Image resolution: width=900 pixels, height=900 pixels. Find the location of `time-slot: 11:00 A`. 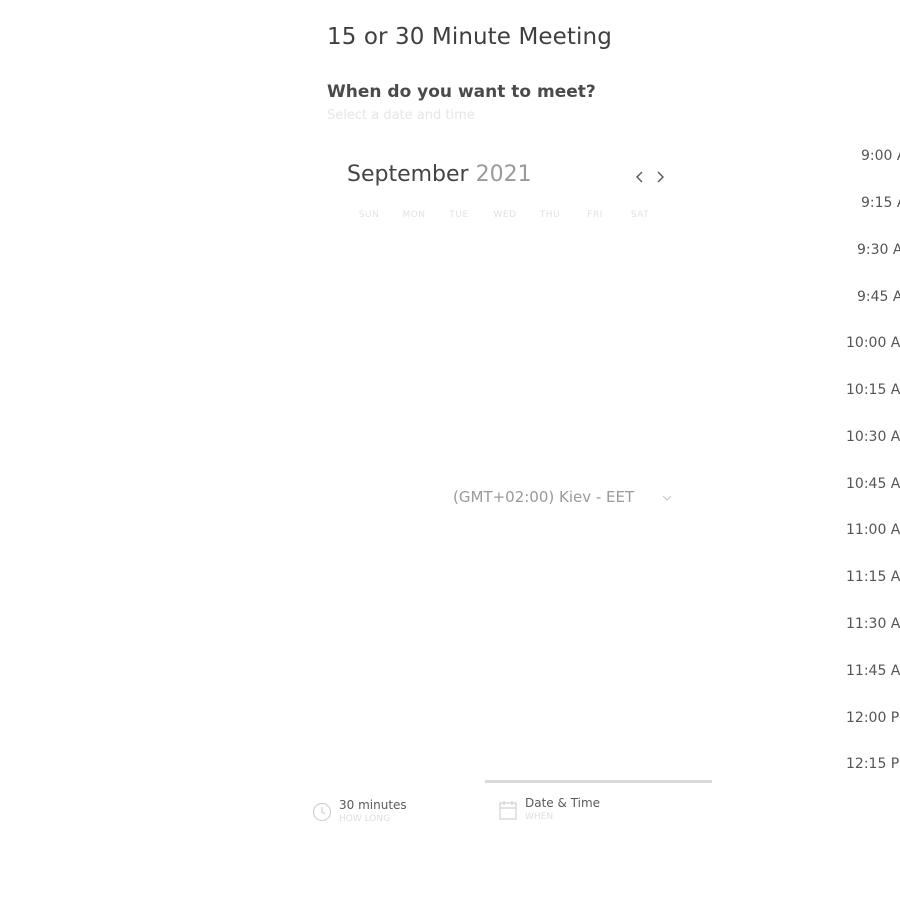

time-slot: 11:00 A is located at coordinates (873, 530).